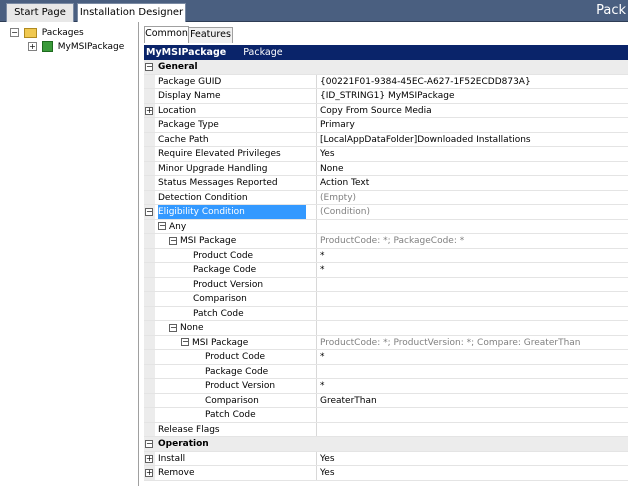 This screenshot has width=628, height=486. I want to click on property-label: Cache Path, so click(236, 139).